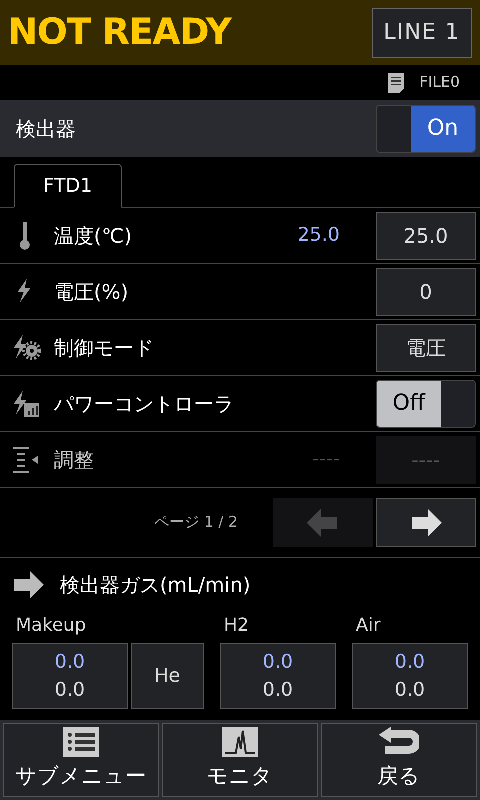 This screenshot has width=480, height=800. What do you see at coordinates (51, 626) in the screenshot?
I see `gas-label: Makeup` at bounding box center [51, 626].